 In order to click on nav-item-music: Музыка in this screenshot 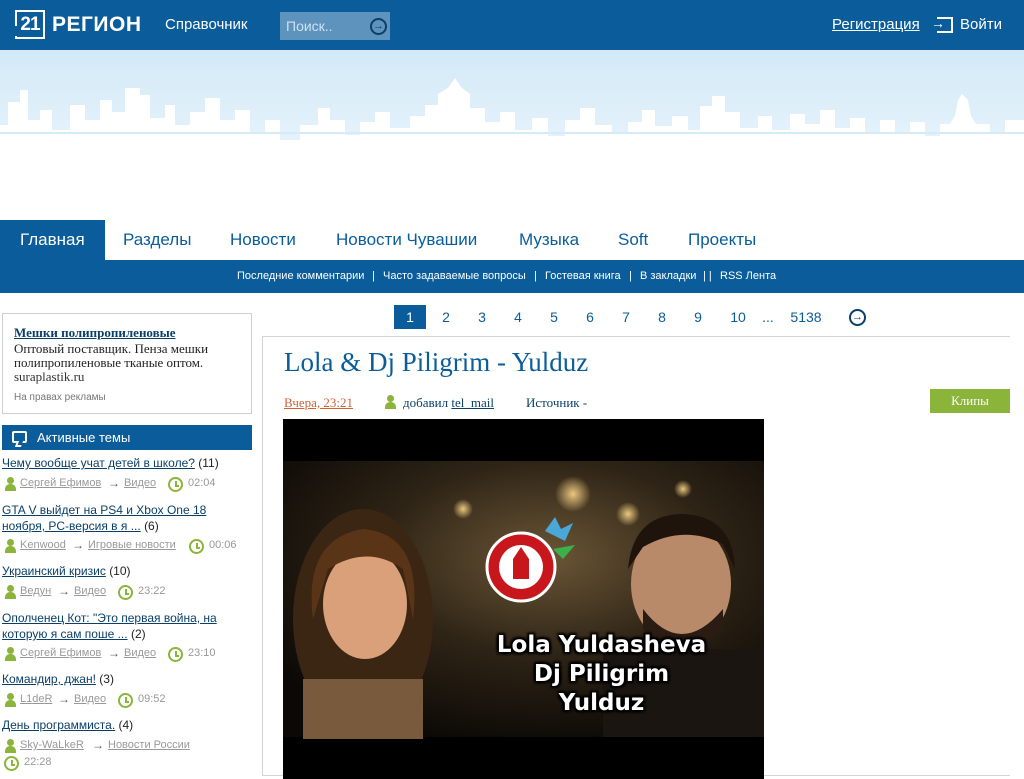, I will do `click(549, 240)`.